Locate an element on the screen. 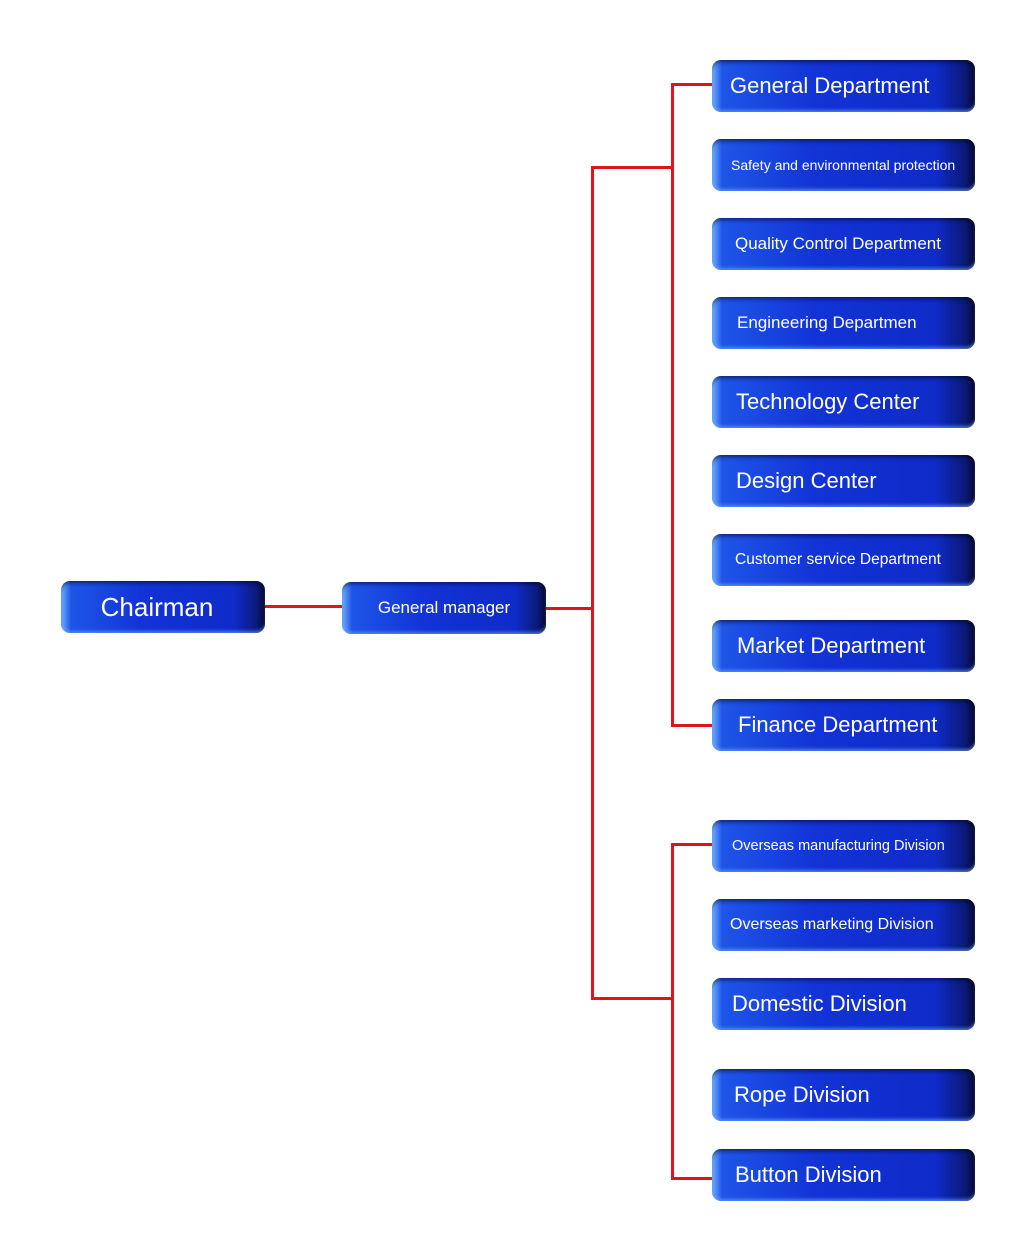 Image resolution: width=1026 pixels, height=1254 pixels. node-division: Domestic Division is located at coordinates (843, 1004).